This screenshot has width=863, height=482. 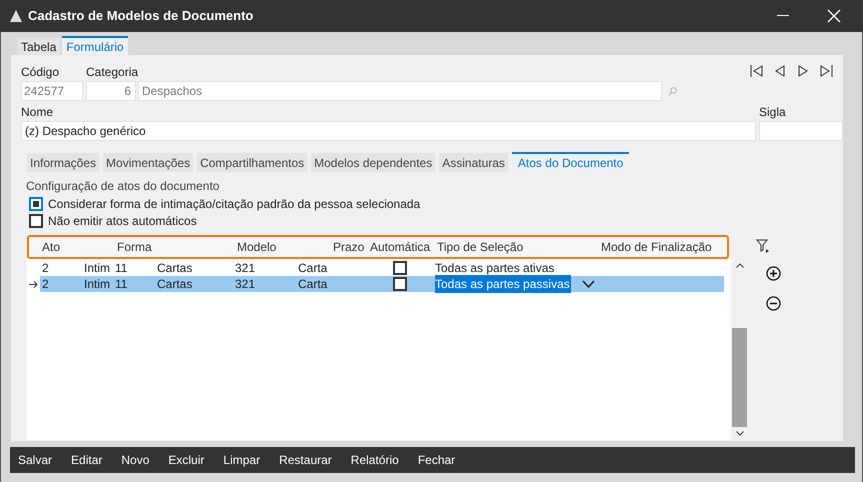 I want to click on tab: Modelos dependentes, so click(x=373, y=162).